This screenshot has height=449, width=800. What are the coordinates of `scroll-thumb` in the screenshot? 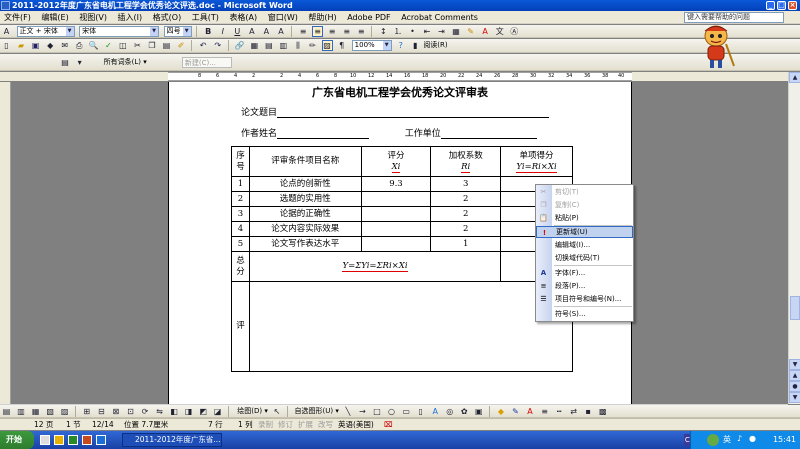 It's located at (795, 308).